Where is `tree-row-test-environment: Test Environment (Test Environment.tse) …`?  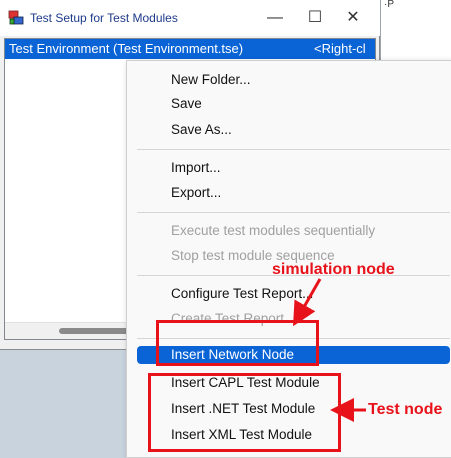
tree-row-test-environment: Test Environment (Test Environment.tse) … is located at coordinates (190, 49).